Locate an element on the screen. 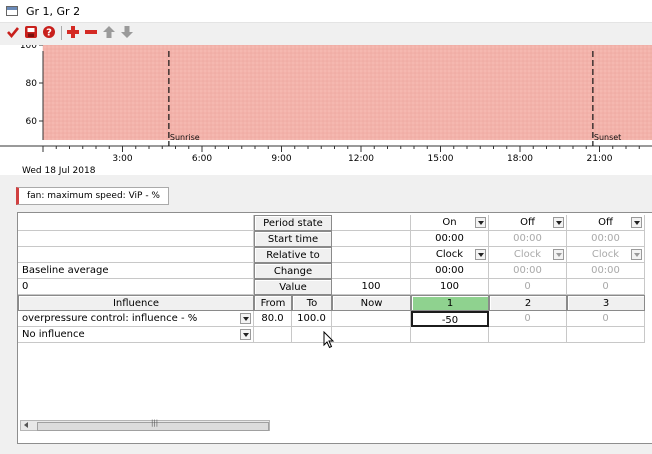 The height and width of the screenshot is (454, 652). period-1-relative-value: Clock is located at coordinates (449, 254).